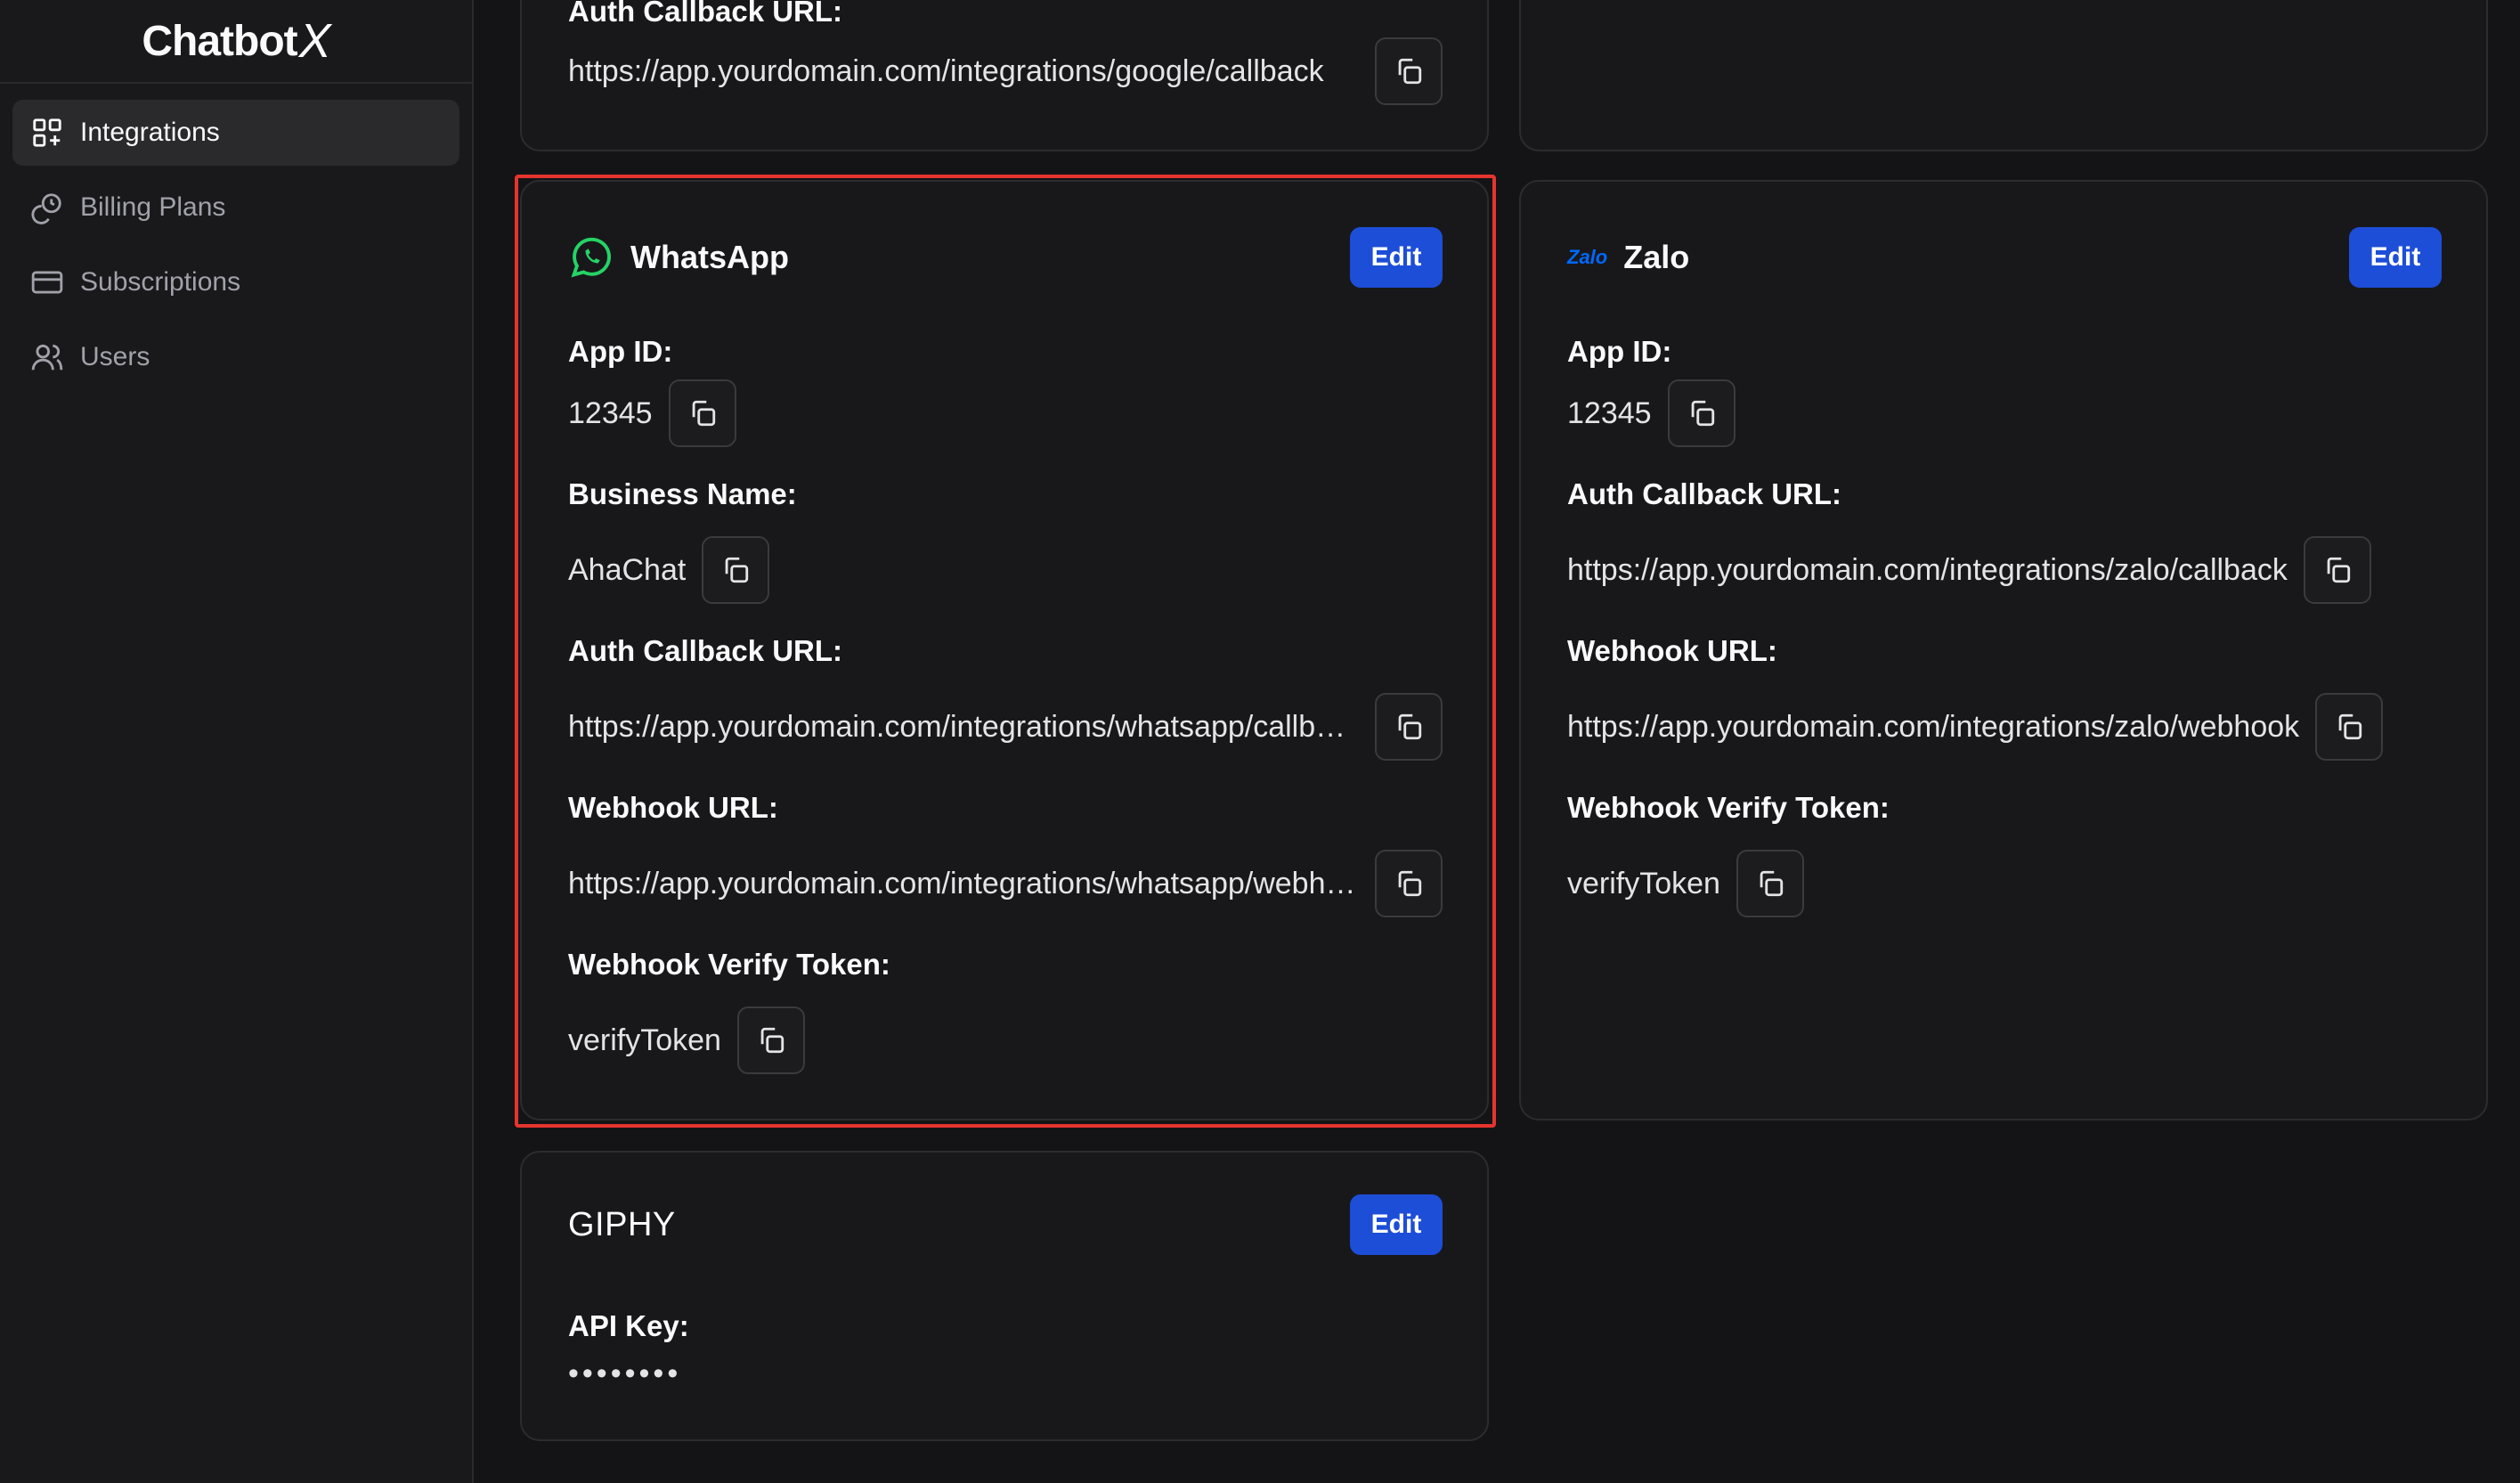  Describe the element at coordinates (47, 132) in the screenshot. I see `integrations-icon` at that location.